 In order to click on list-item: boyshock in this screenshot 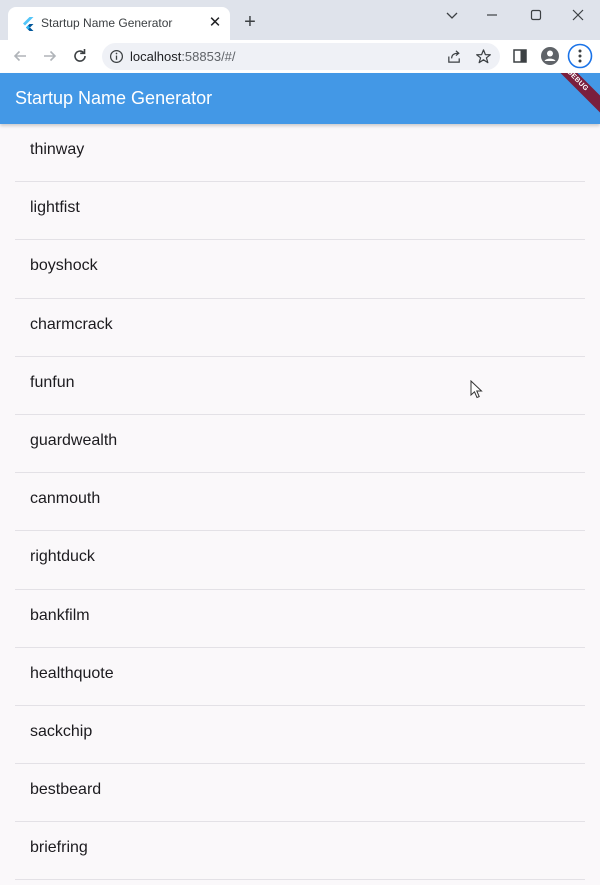, I will do `click(300, 269)`.